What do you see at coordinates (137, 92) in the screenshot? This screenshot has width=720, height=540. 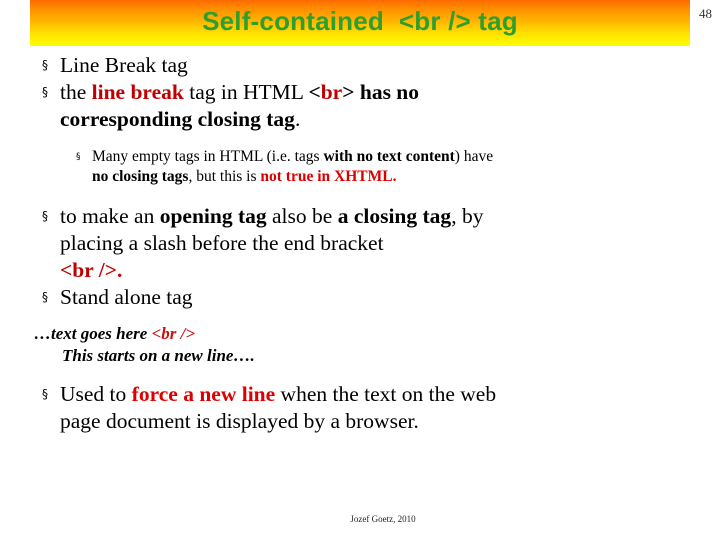 I see `b2-seg-line-break: line break` at bounding box center [137, 92].